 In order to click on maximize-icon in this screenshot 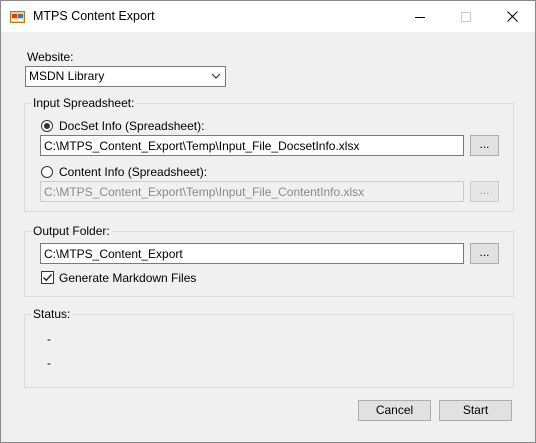, I will do `click(466, 16)`.